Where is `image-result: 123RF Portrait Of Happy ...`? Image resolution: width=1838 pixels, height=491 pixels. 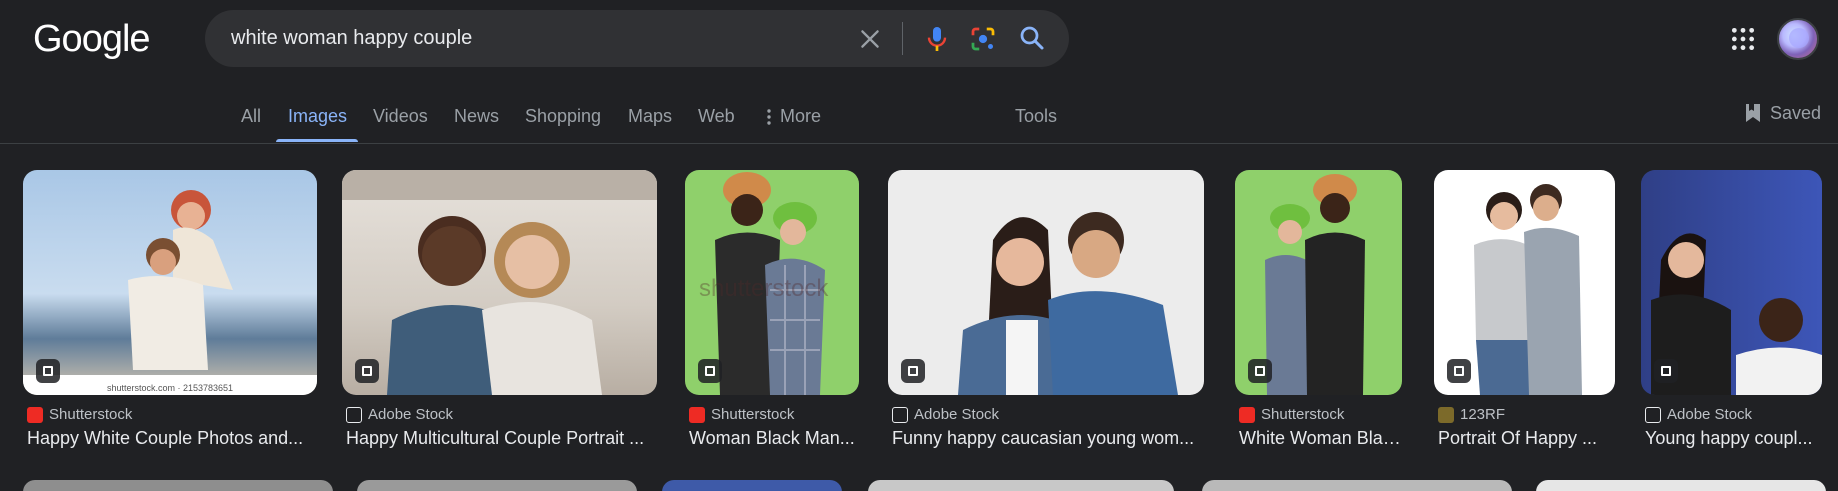
image-result: 123RF Portrait Of Happy ... is located at coordinates (1524, 309).